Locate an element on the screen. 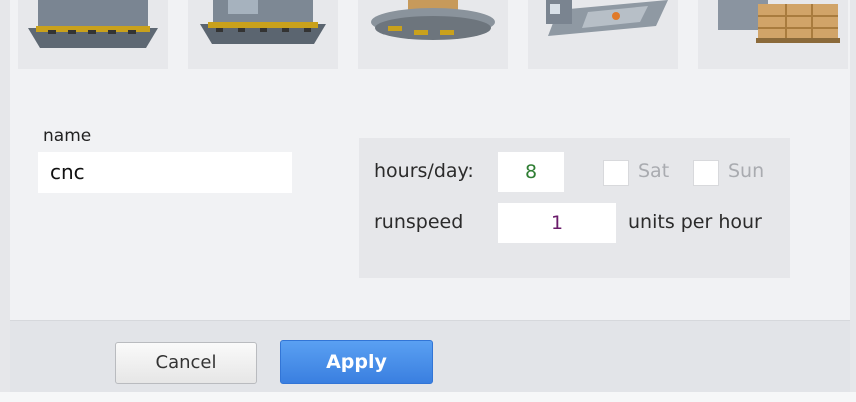 The width and height of the screenshot is (856, 402). runspeed-label: runspeed is located at coordinates (419, 222).